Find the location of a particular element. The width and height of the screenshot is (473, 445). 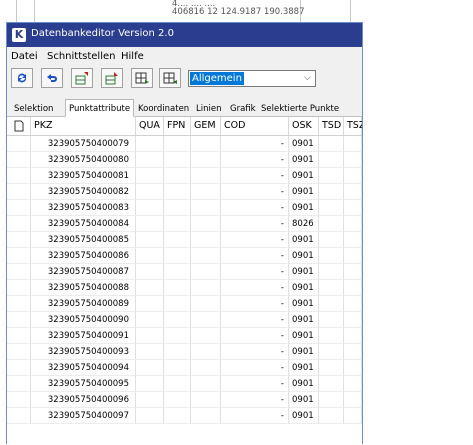

pkz-cell: 323905750400093 is located at coordinates (83, 352).